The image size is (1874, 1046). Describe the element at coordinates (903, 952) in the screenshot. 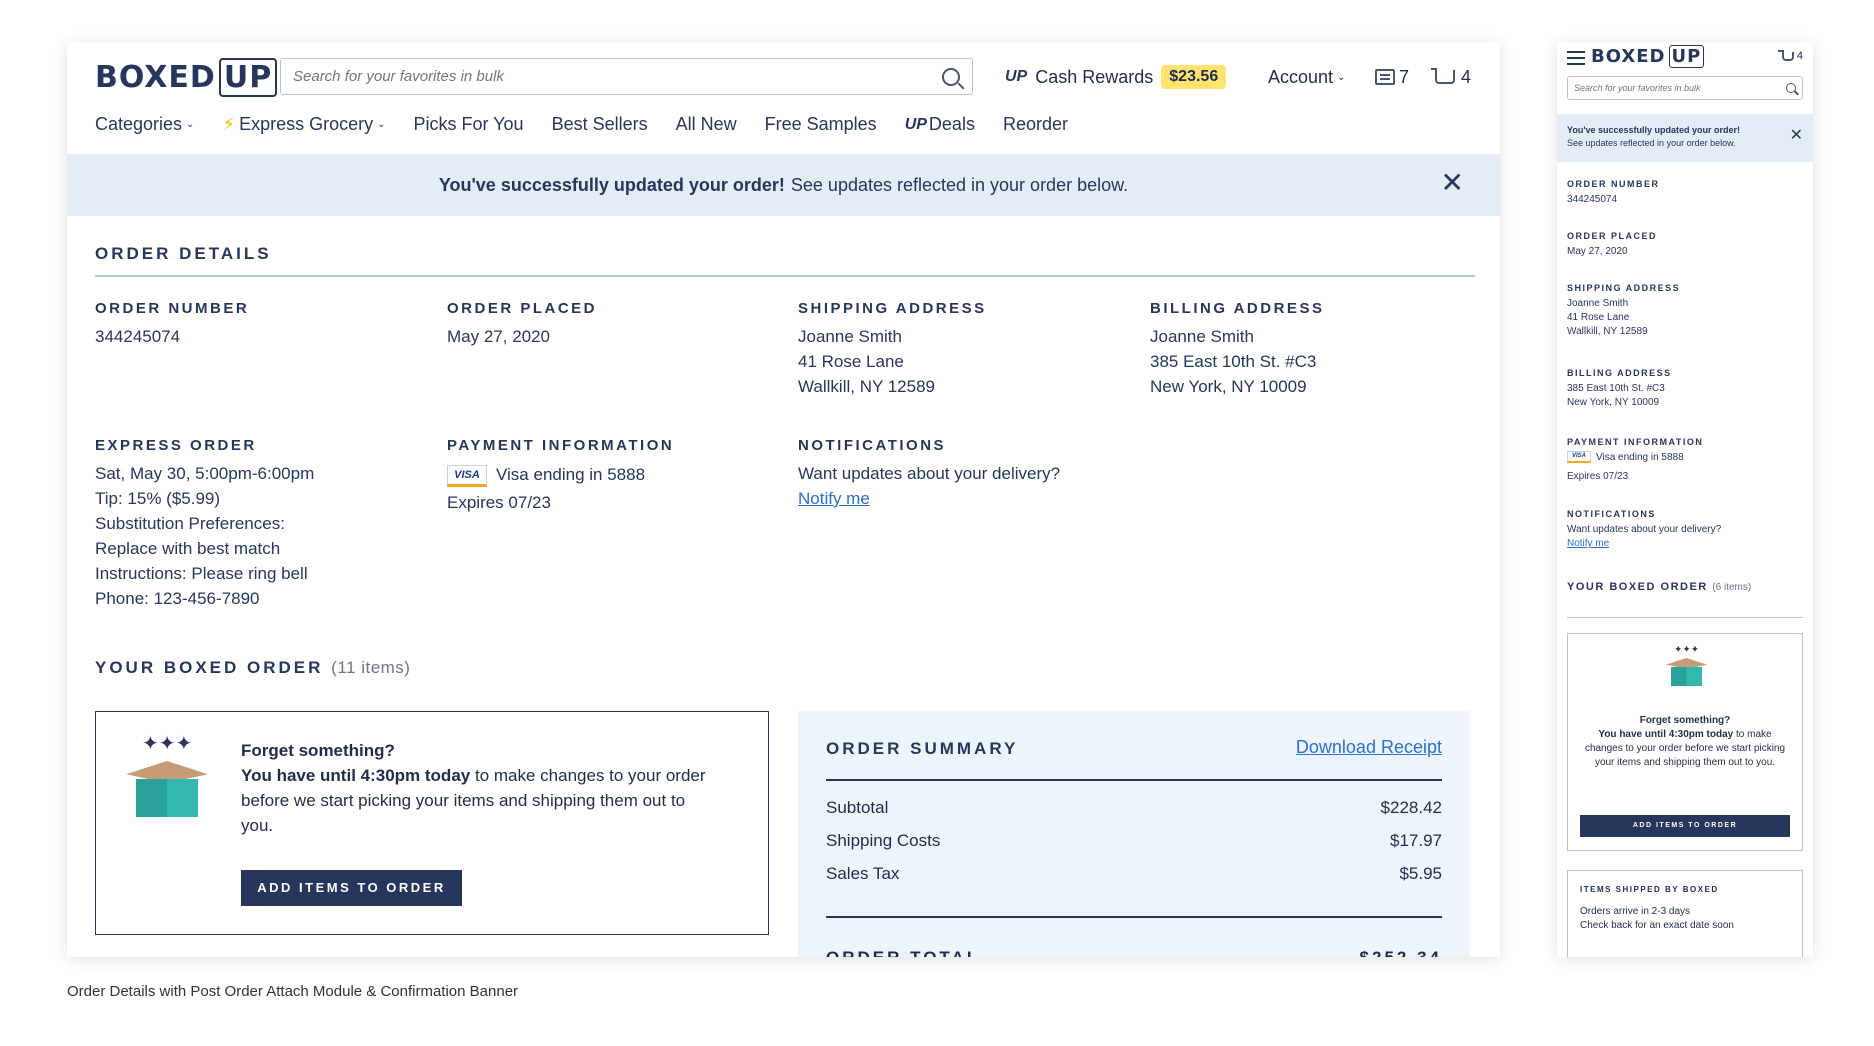

I see `order-total-label: ORDER TOTAL` at that location.